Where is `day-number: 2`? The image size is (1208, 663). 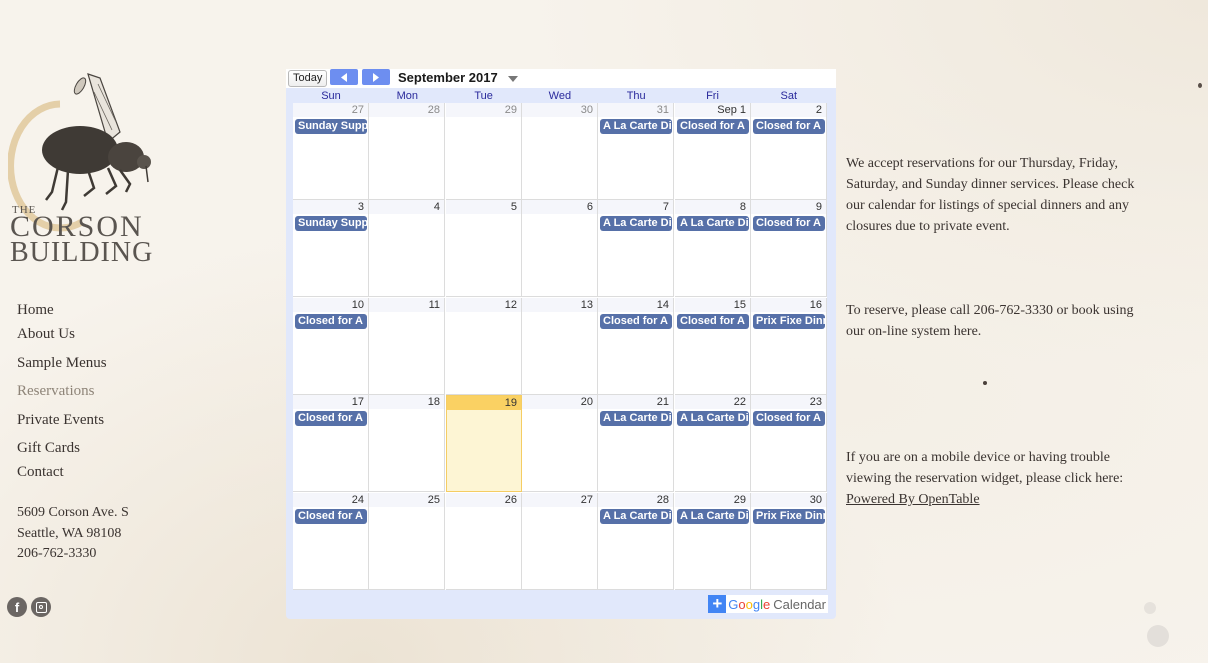 day-number: 2 is located at coordinates (788, 110).